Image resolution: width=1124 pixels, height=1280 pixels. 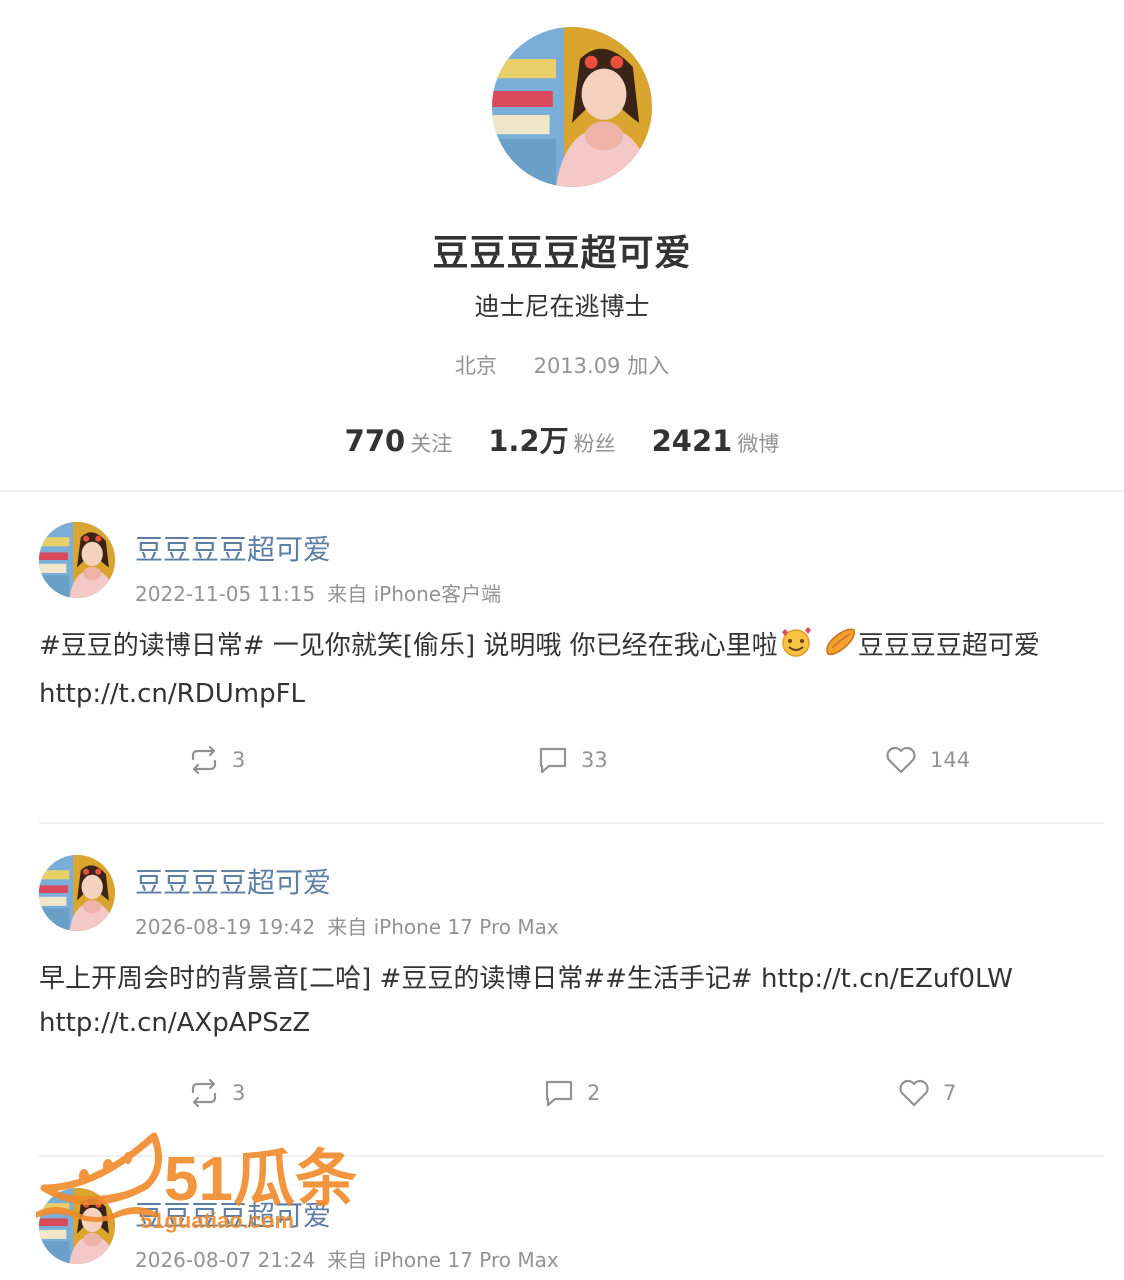 What do you see at coordinates (375, 441) in the screenshot?
I see `stat-number: 770` at bounding box center [375, 441].